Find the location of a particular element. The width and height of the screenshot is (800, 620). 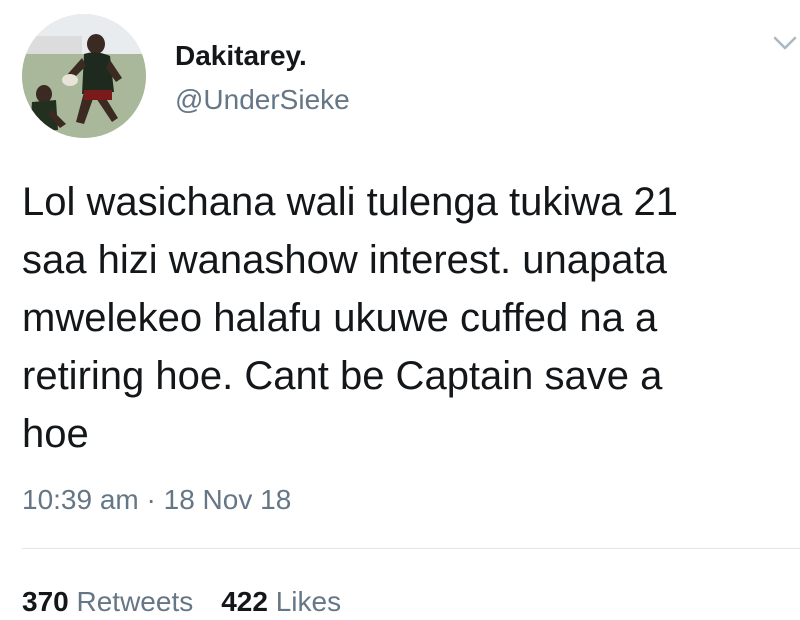

likes-count: 422 is located at coordinates (244, 601).